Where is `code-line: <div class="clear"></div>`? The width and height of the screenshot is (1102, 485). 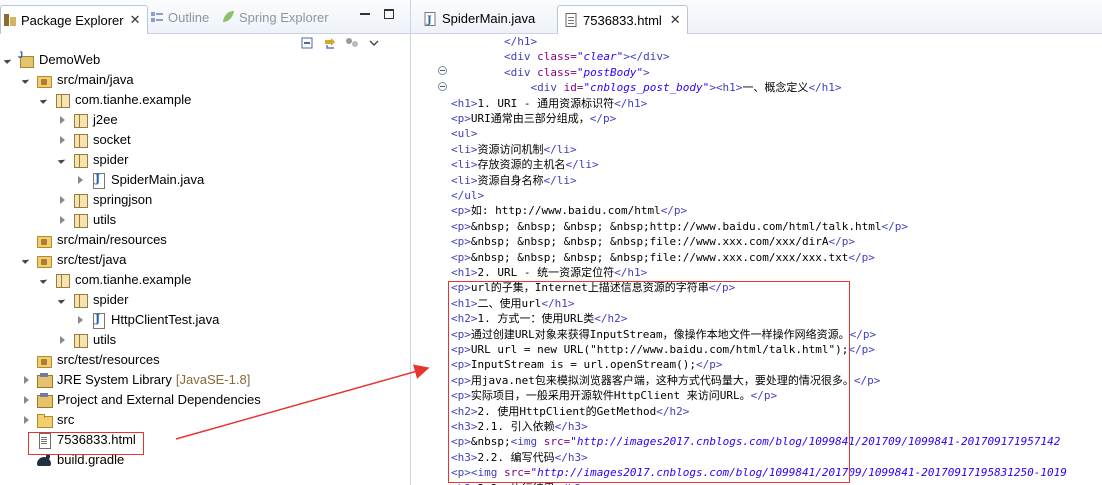
code-line: <div class="clear"></div> is located at coordinates (560, 56).